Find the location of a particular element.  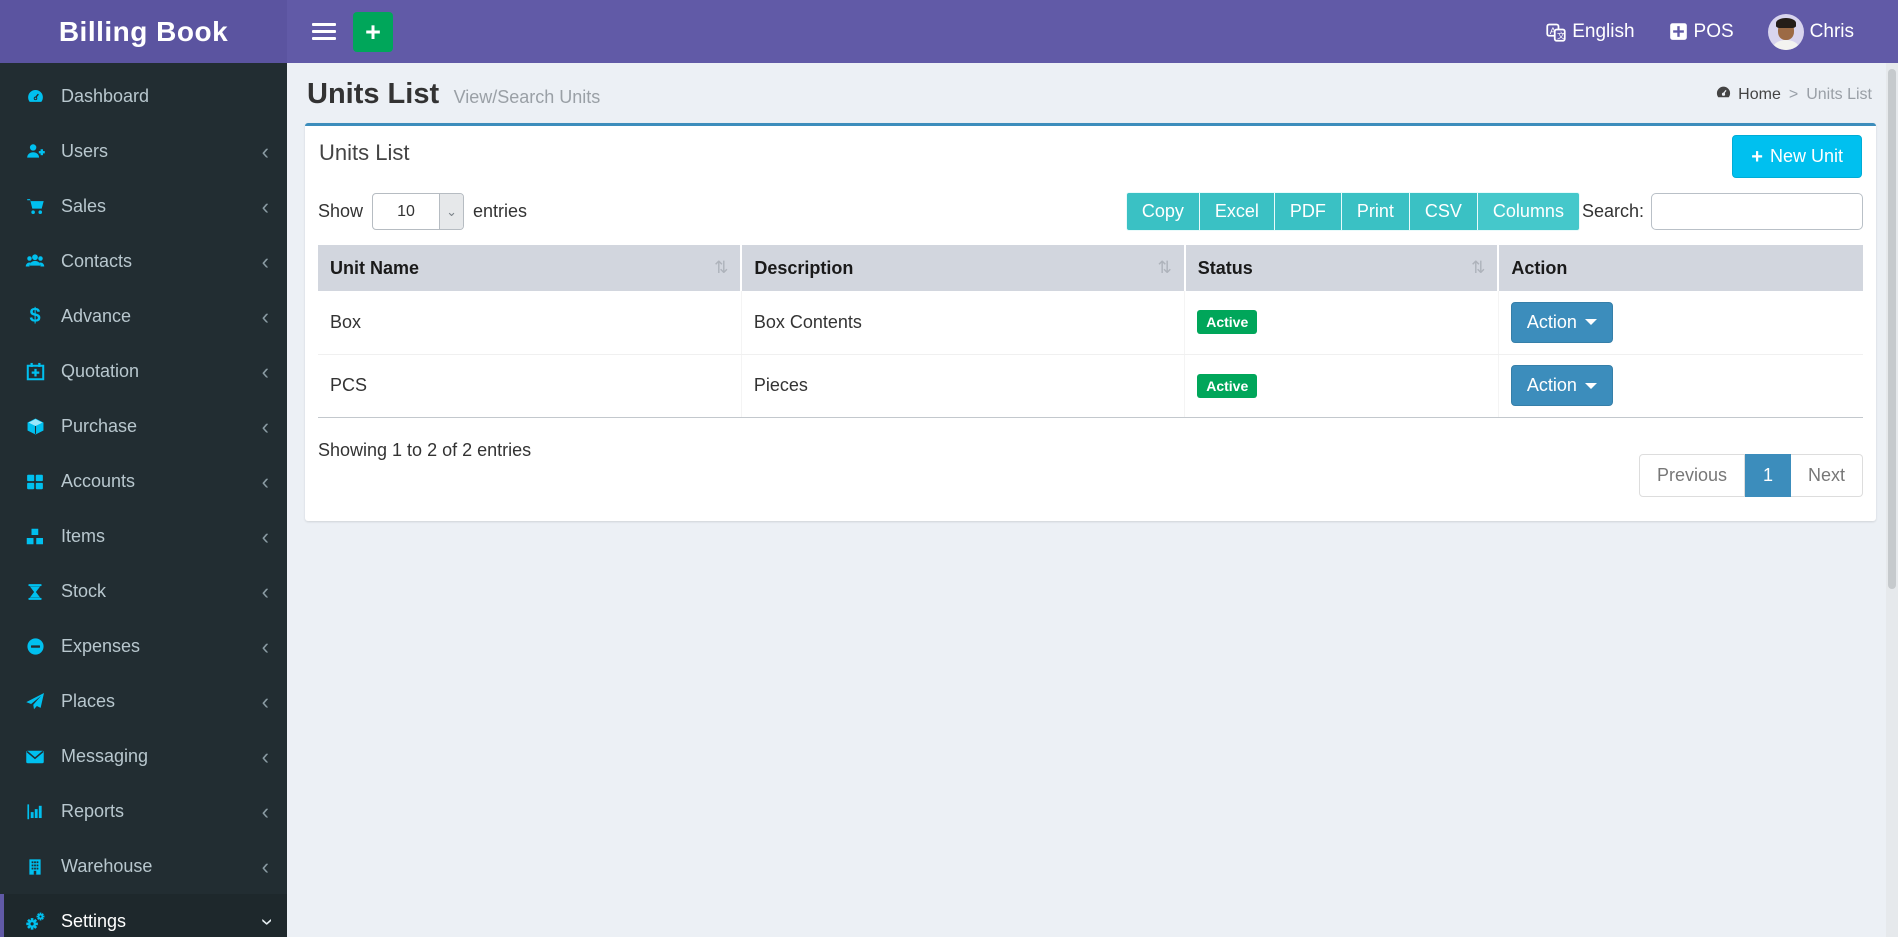

sidebar-item-label: Dashboard is located at coordinates (105, 96).